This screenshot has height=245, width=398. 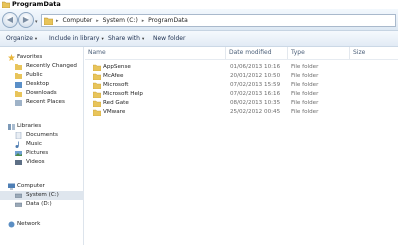 What do you see at coordinates (29, 224) in the screenshot?
I see `sidebar-label: Network` at bounding box center [29, 224].